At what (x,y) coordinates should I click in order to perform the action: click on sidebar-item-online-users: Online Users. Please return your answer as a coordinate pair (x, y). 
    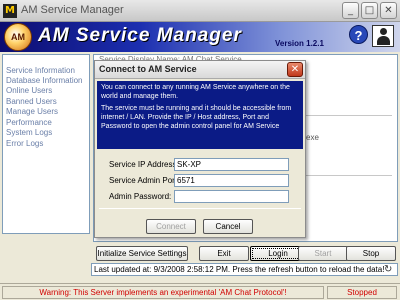
    Looking at the image, I should click on (29, 90).